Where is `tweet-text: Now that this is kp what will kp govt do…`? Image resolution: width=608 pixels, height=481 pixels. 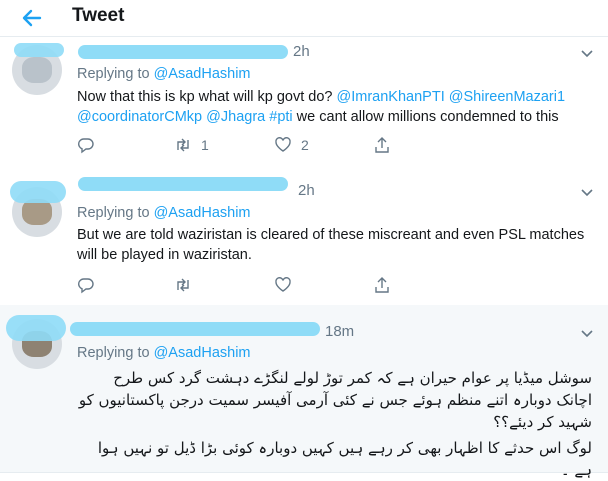 tweet-text: Now that this is kp what will kp govt do… is located at coordinates (334, 107).